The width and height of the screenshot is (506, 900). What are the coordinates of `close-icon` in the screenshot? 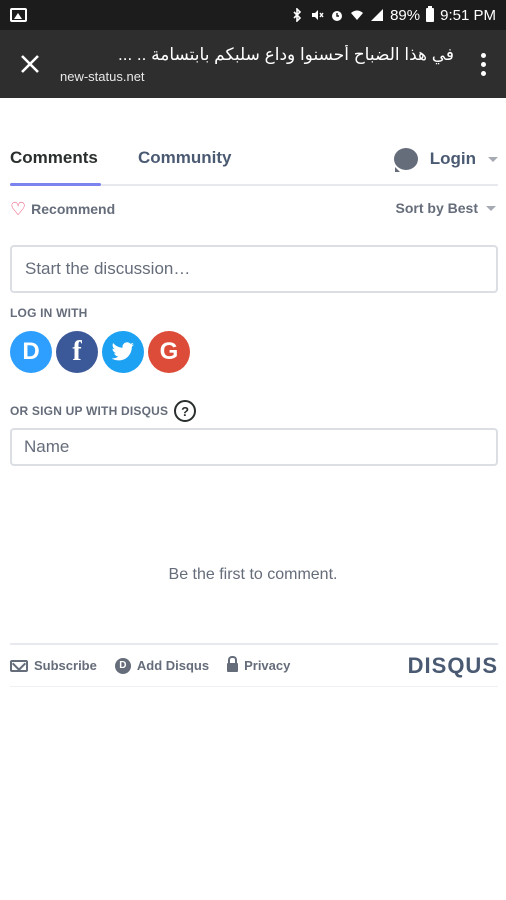 It's located at (30, 64).